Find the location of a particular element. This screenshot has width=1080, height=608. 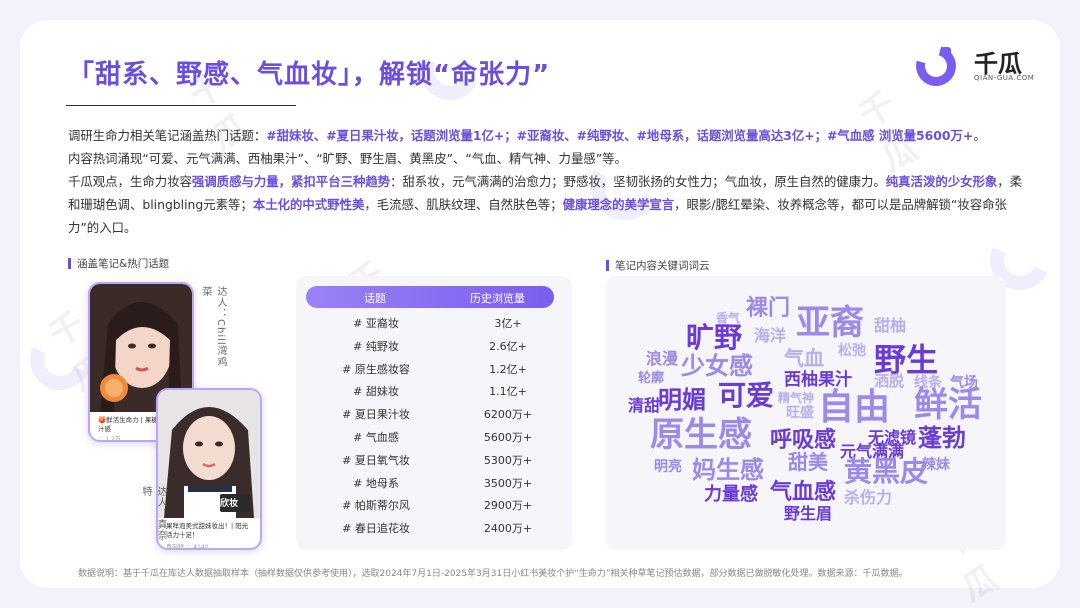

wordcloud-word: 鲜活 is located at coordinates (948, 405).